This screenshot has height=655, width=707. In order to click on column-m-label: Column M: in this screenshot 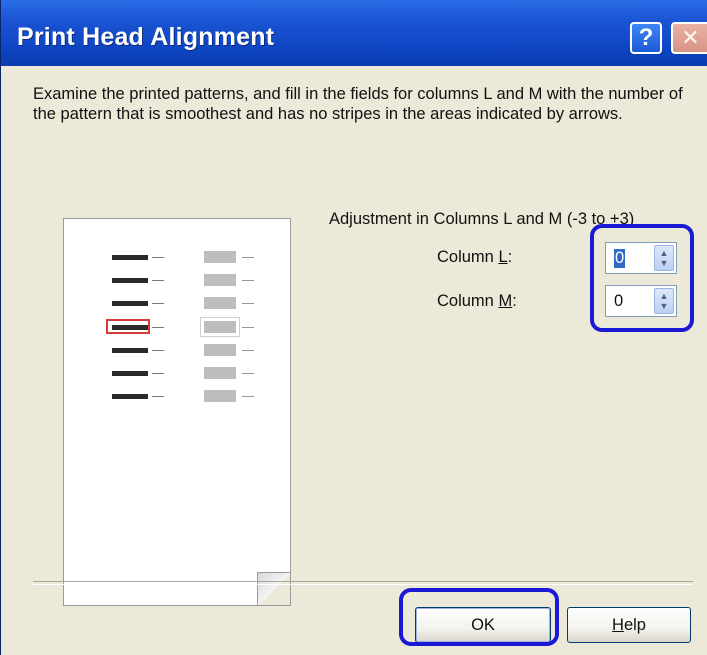, I will do `click(477, 301)`.